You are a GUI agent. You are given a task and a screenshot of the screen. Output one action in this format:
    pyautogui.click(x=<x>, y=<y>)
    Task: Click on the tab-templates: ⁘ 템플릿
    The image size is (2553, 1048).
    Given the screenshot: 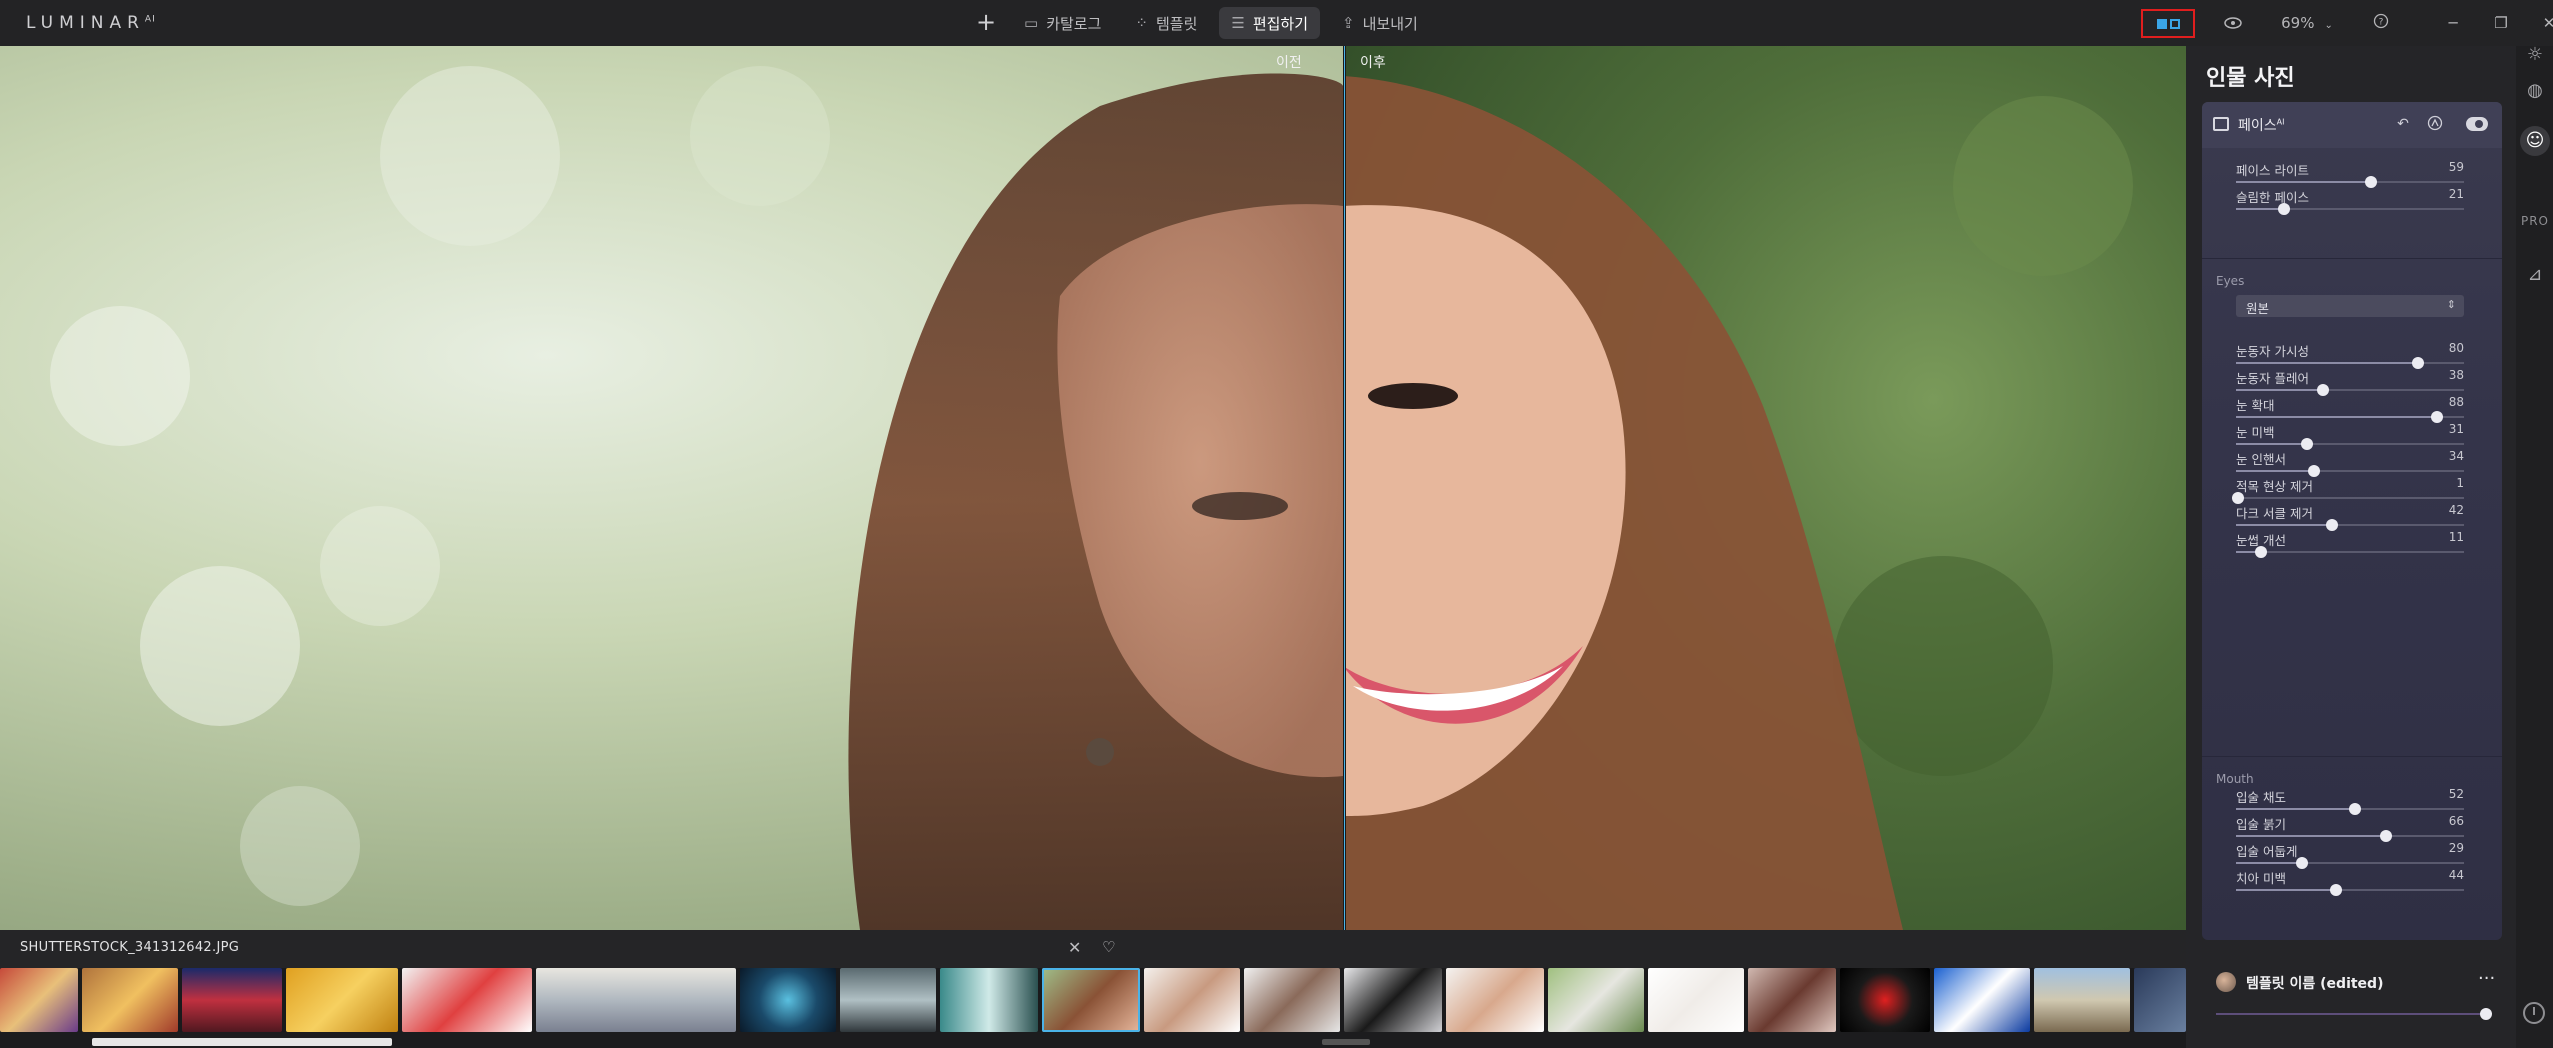 What is the action you would take?
    pyautogui.click(x=1166, y=23)
    